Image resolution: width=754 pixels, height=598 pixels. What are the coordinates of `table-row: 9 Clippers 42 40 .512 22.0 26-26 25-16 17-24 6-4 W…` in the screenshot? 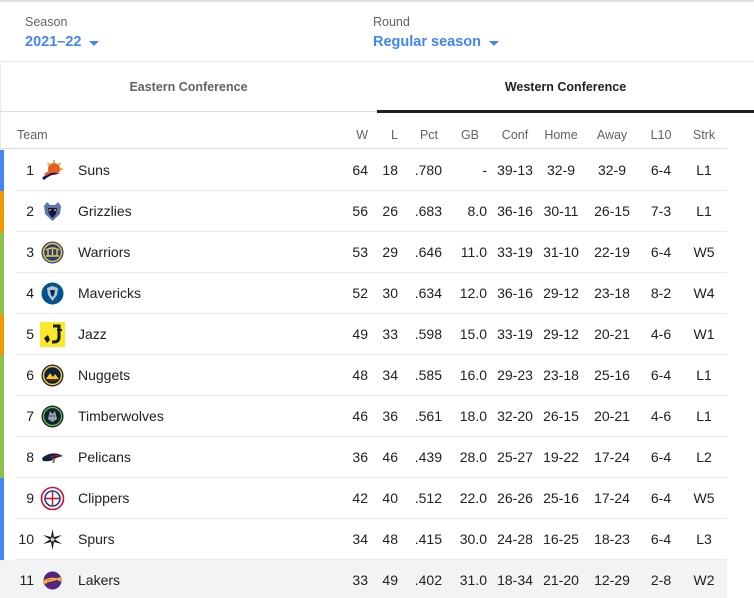 It's located at (363, 498).